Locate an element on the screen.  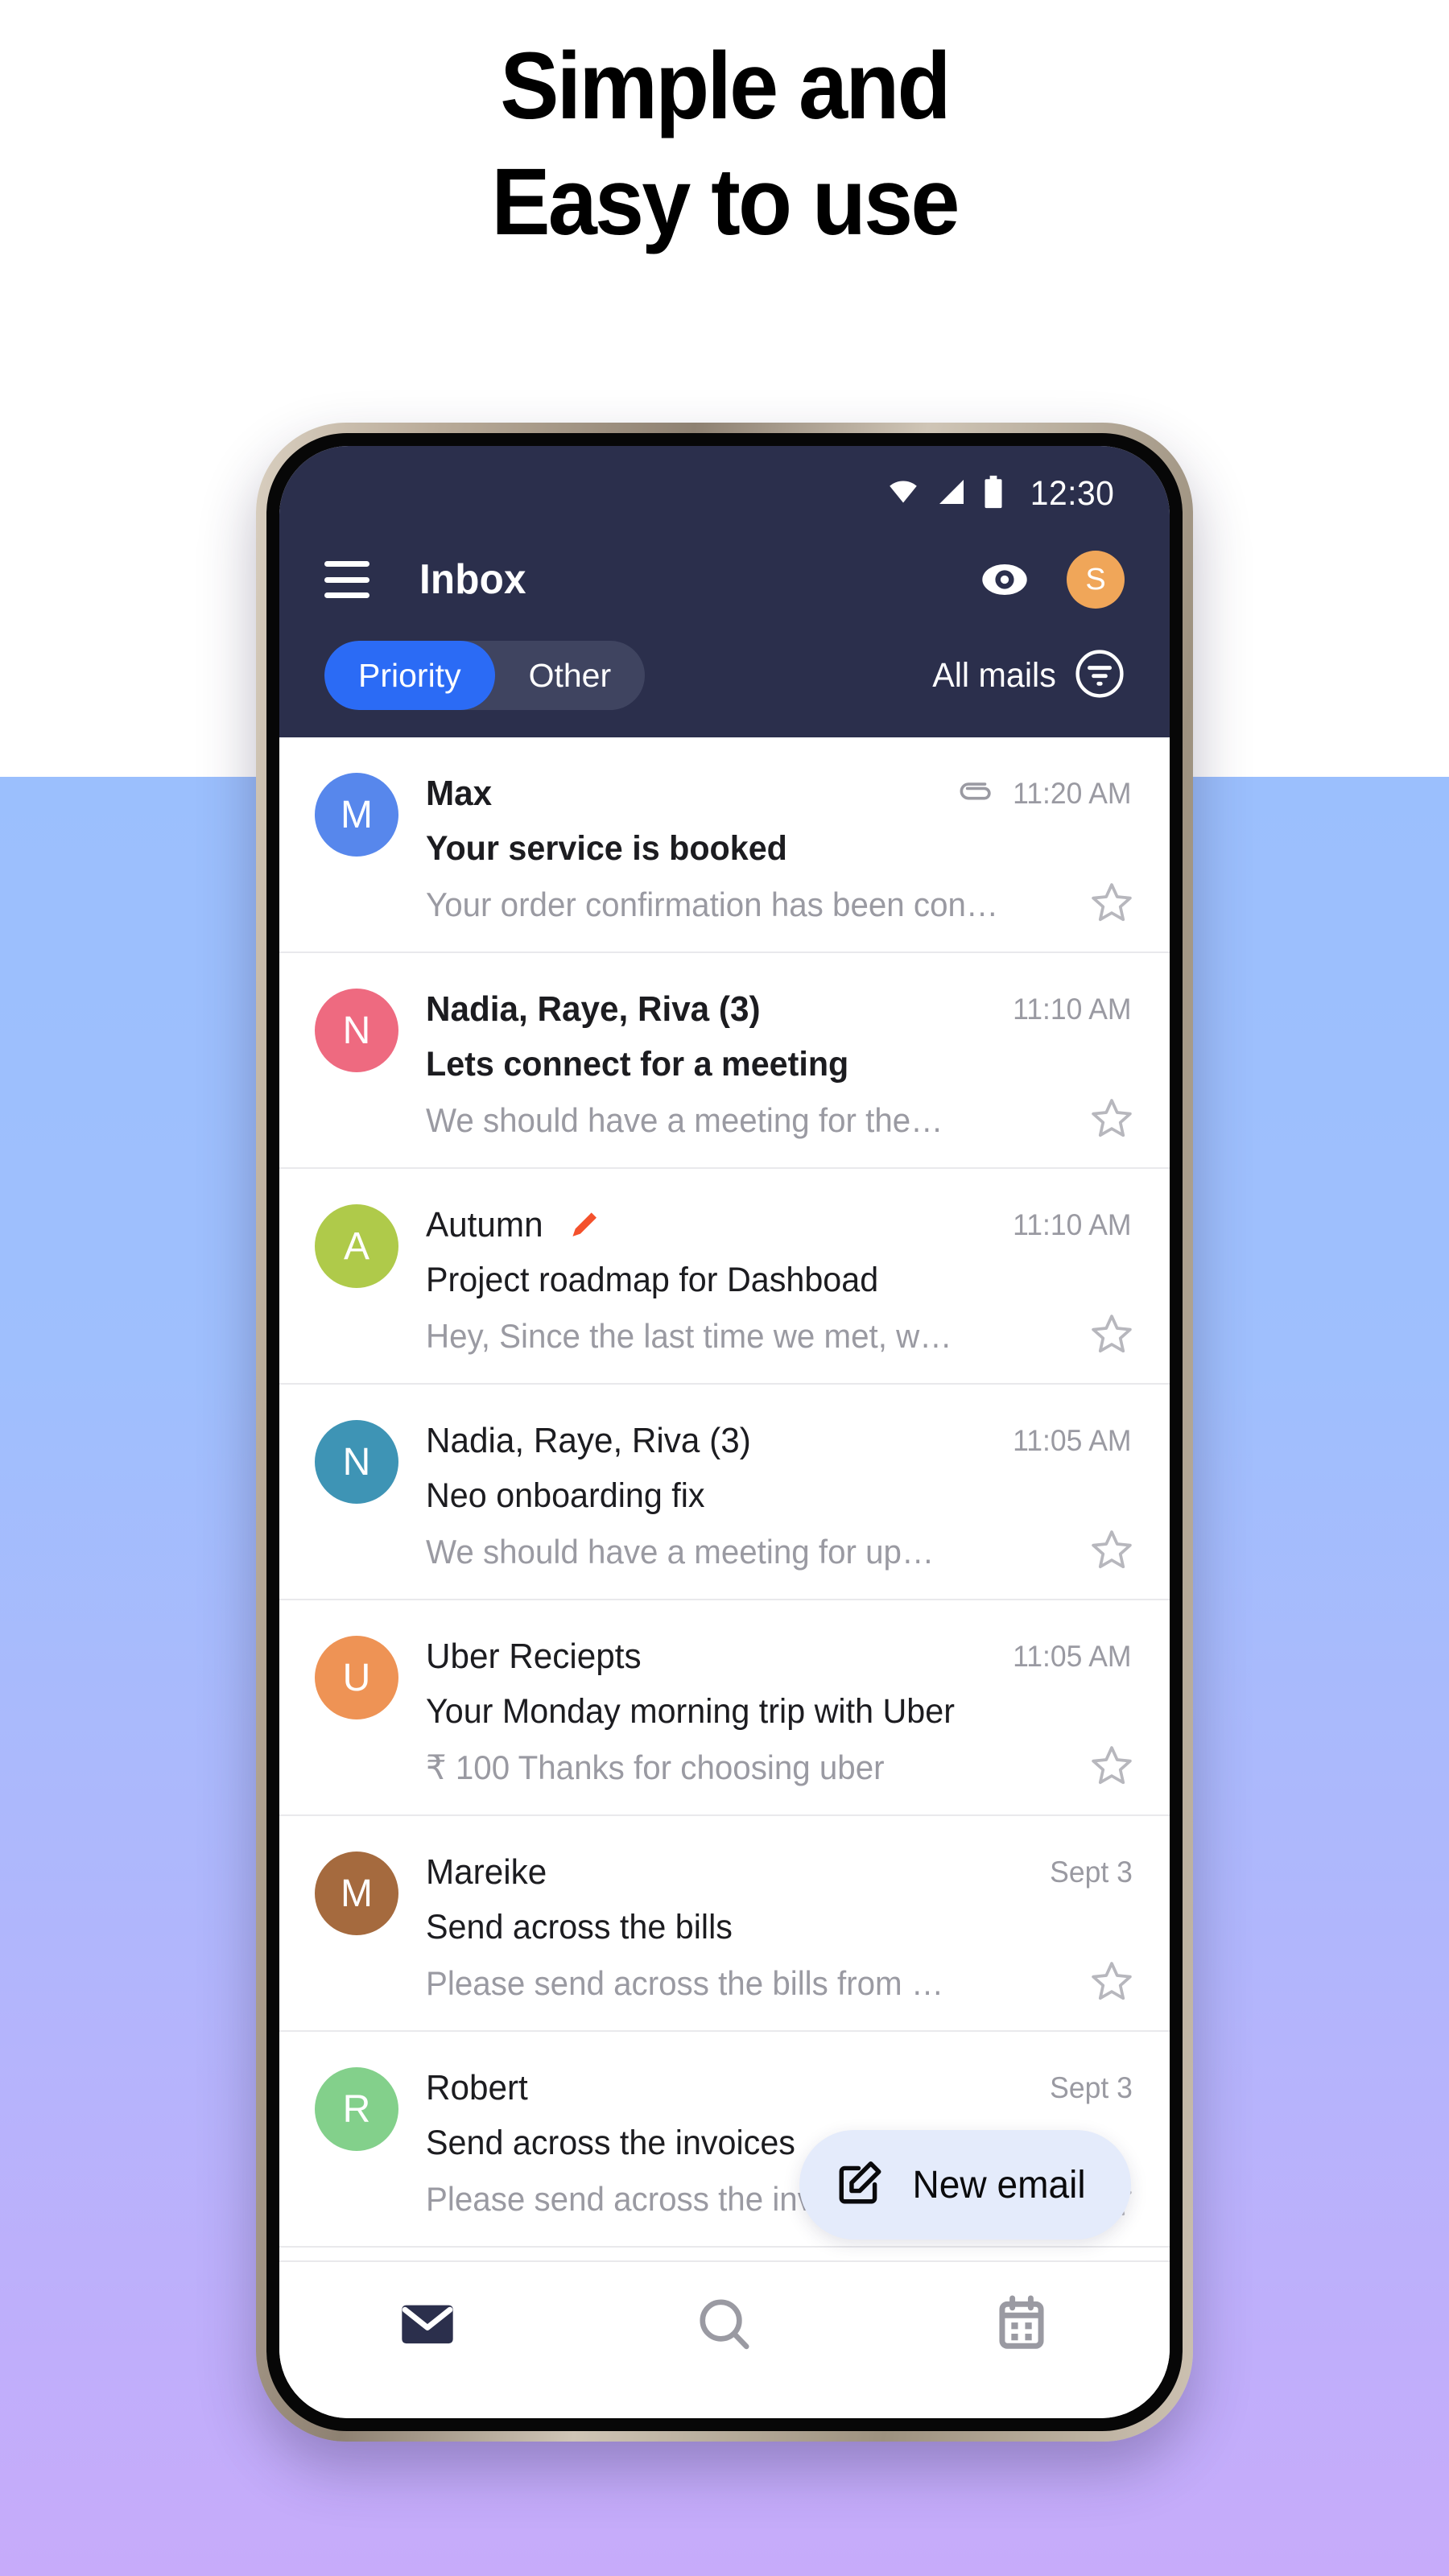
mail-subject: Your Monday morning trip with Uber is located at coordinates (690, 1711).